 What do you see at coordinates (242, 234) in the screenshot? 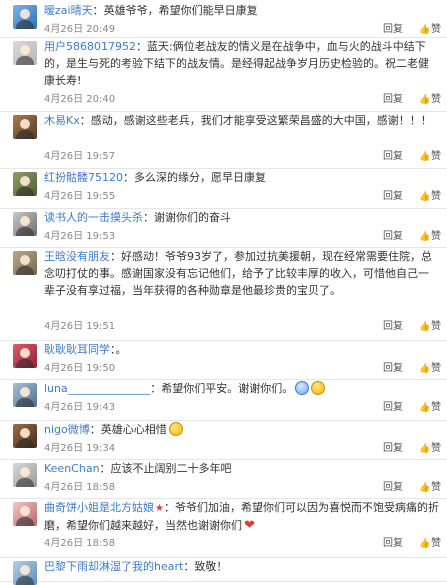
I see `comment-meta: 4月26日 19:53 回复 👍赞` at bounding box center [242, 234].